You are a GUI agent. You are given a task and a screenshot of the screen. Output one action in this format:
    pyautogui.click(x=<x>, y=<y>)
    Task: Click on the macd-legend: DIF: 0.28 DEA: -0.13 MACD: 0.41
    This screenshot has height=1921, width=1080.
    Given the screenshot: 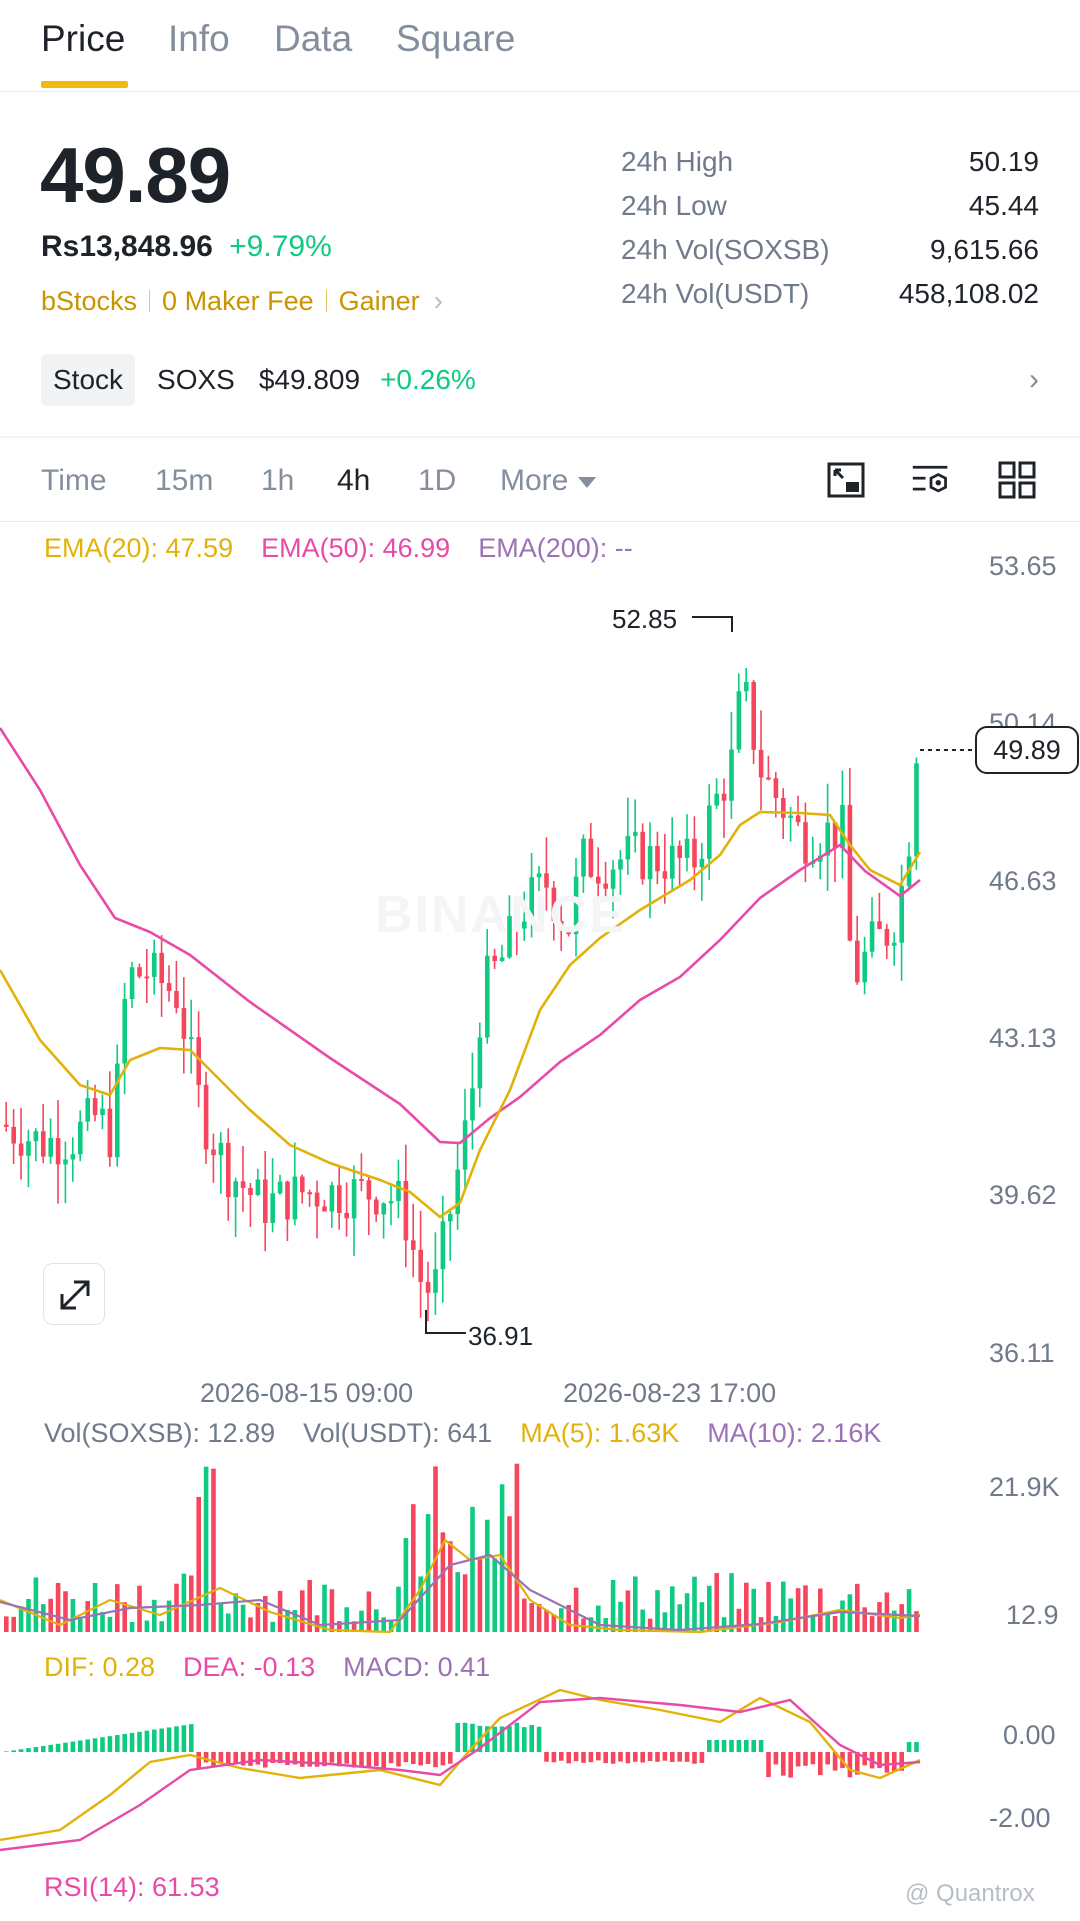 What is the action you would take?
    pyautogui.click(x=267, y=1667)
    